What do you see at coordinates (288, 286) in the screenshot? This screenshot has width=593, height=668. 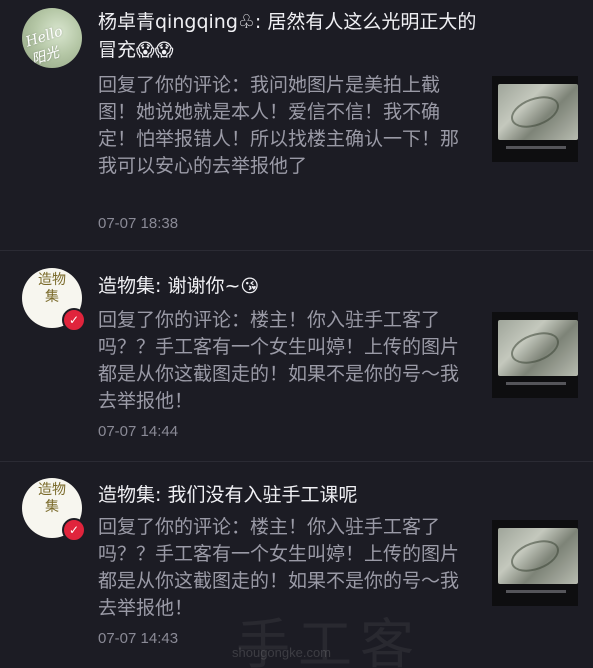 I see `comment-header: 造物集: 谢谢你~😘` at bounding box center [288, 286].